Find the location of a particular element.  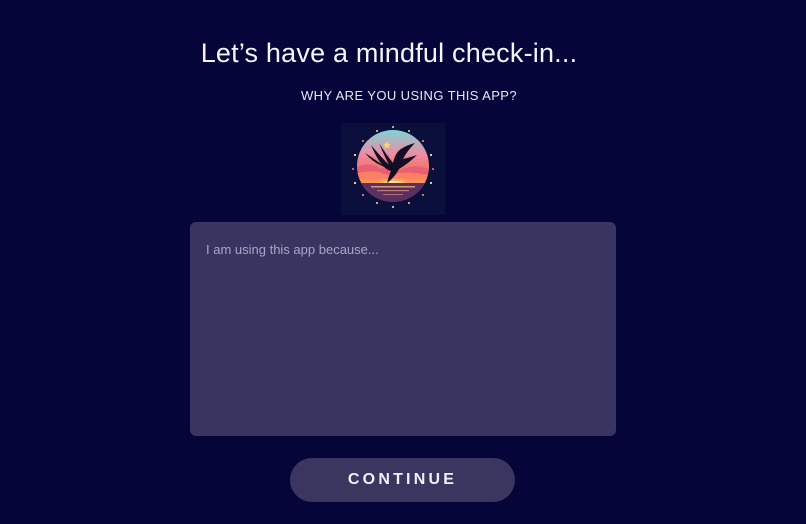

app-logo is located at coordinates (393, 169).